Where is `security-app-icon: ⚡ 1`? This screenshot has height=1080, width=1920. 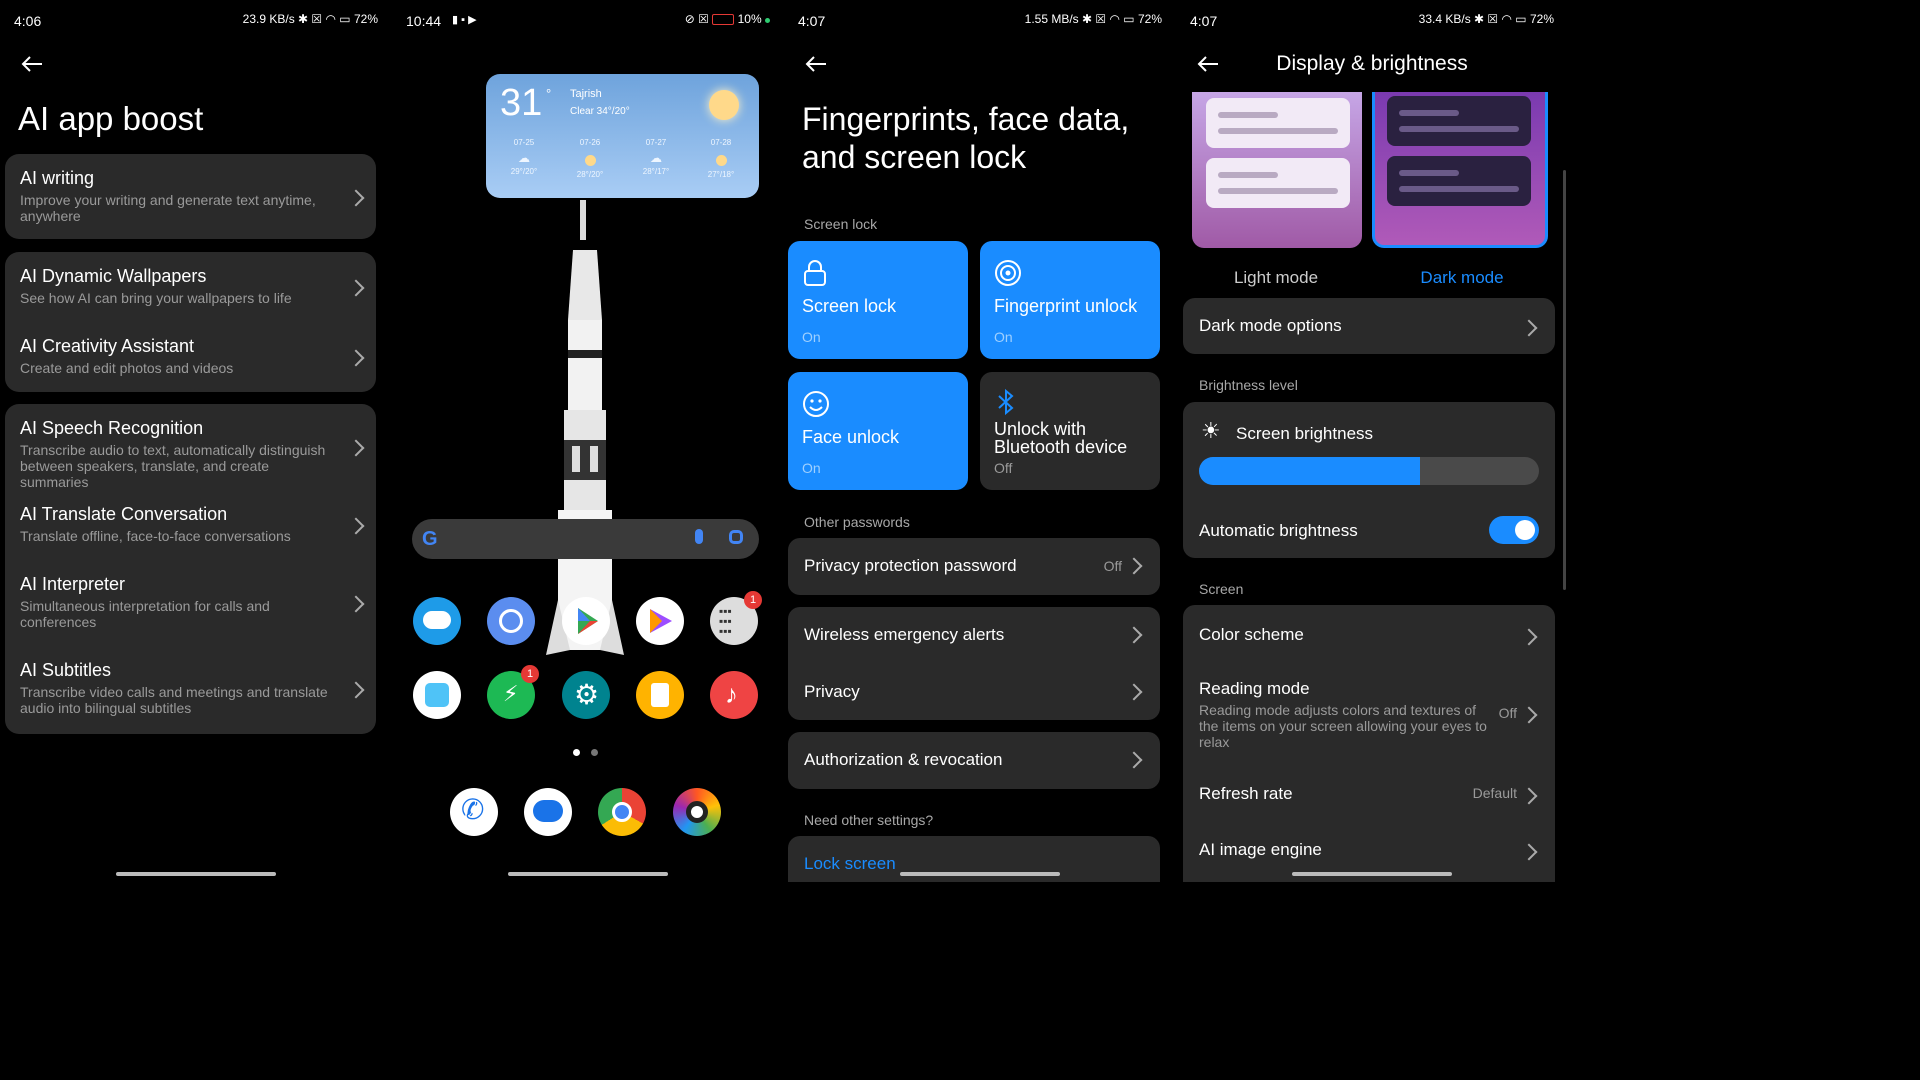
security-app-icon: ⚡ 1 is located at coordinates (513, 692).